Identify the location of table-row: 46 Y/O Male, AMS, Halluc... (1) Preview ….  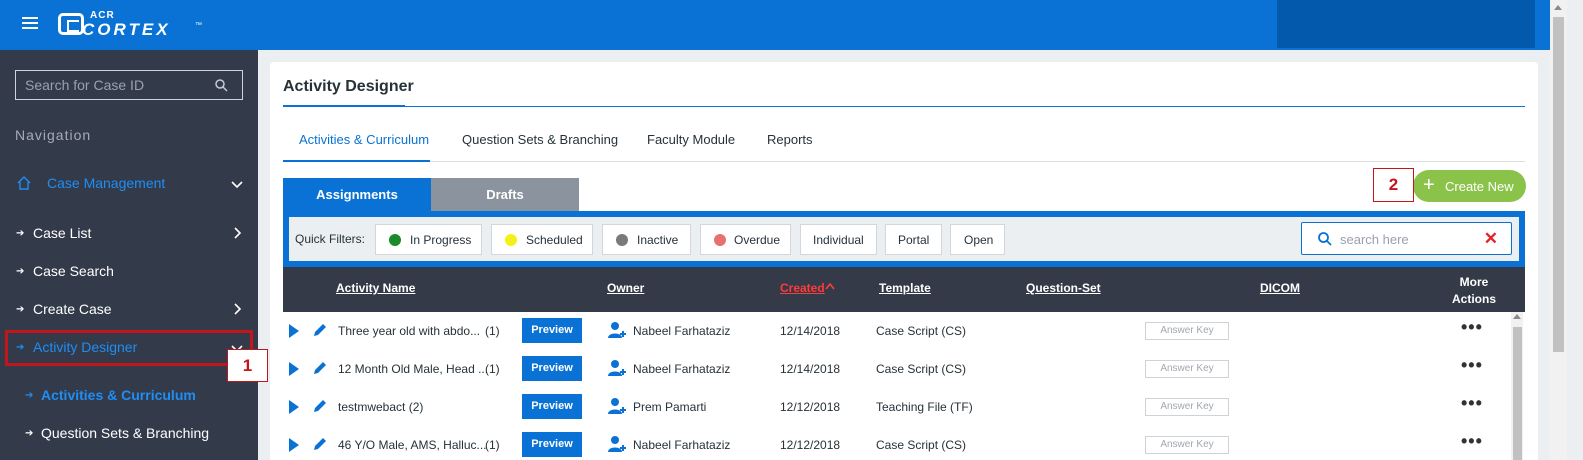
(896, 443).